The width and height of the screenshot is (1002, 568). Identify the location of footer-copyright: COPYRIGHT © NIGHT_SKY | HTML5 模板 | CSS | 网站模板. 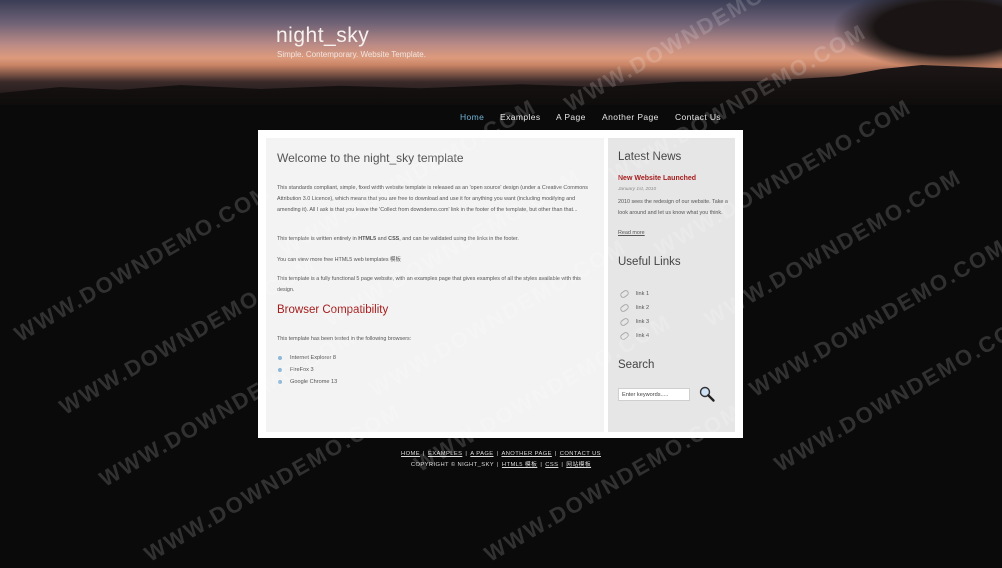
(501, 465).